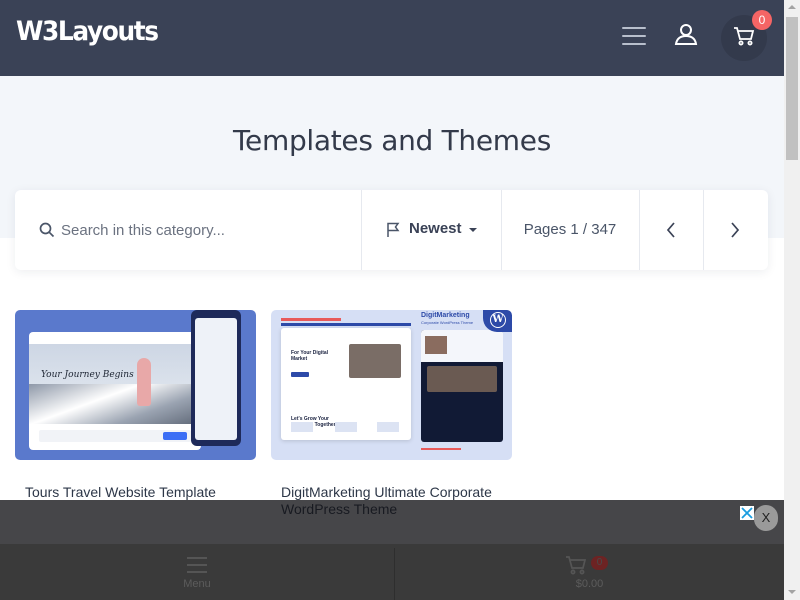 This screenshot has width=800, height=600. What do you see at coordinates (435, 228) in the screenshot?
I see `sort-label: Newest` at bounding box center [435, 228].